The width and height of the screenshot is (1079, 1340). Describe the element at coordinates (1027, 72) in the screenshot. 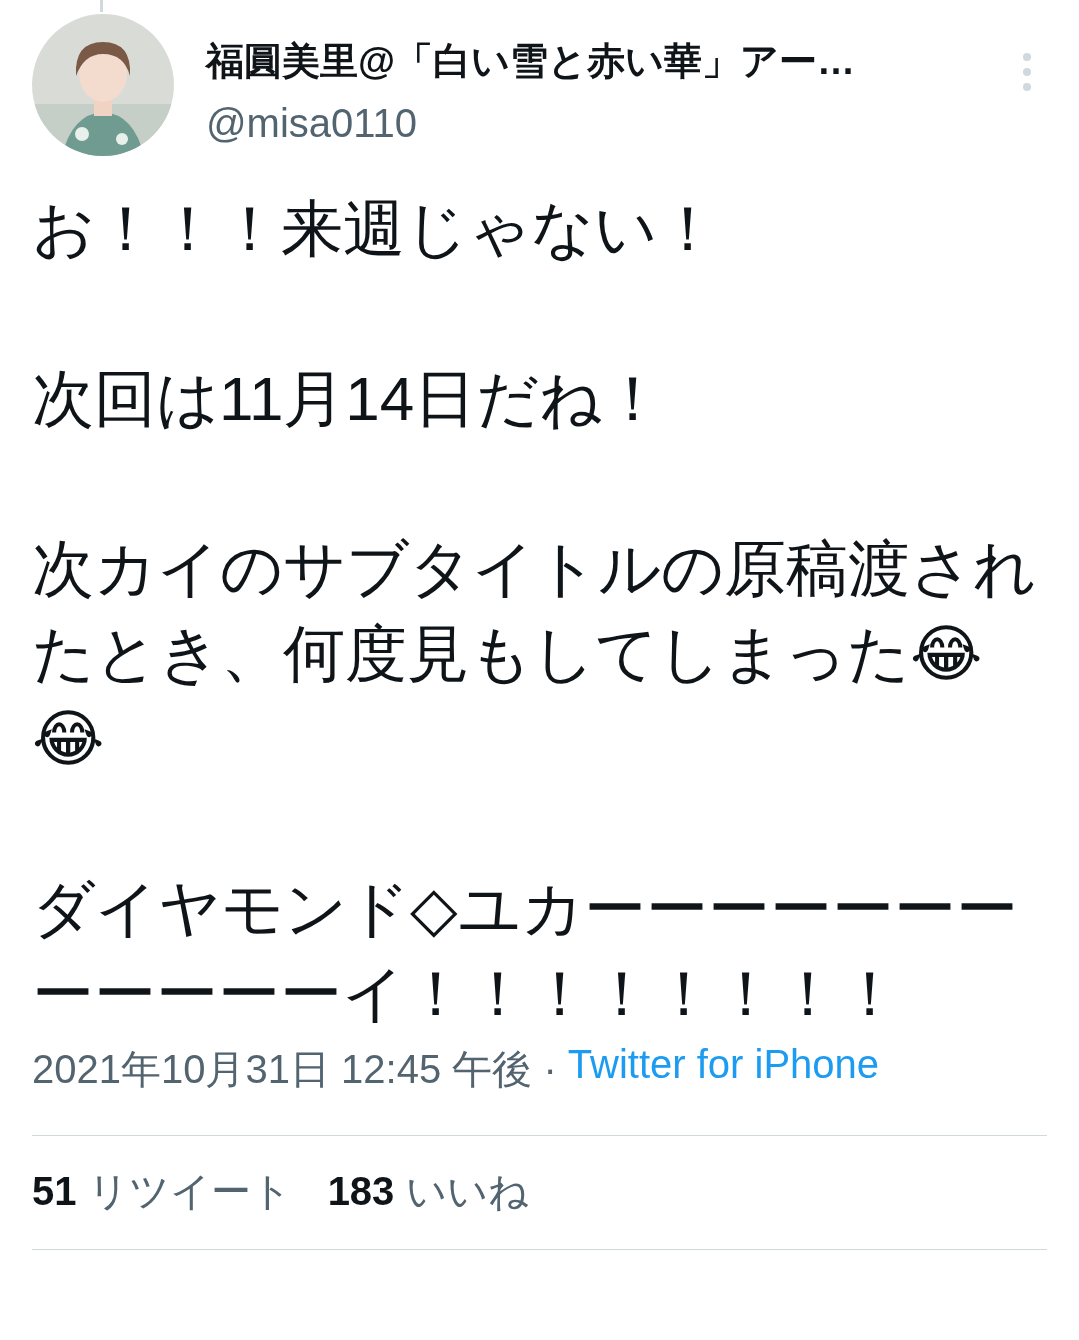

I see `more-icon` at that location.